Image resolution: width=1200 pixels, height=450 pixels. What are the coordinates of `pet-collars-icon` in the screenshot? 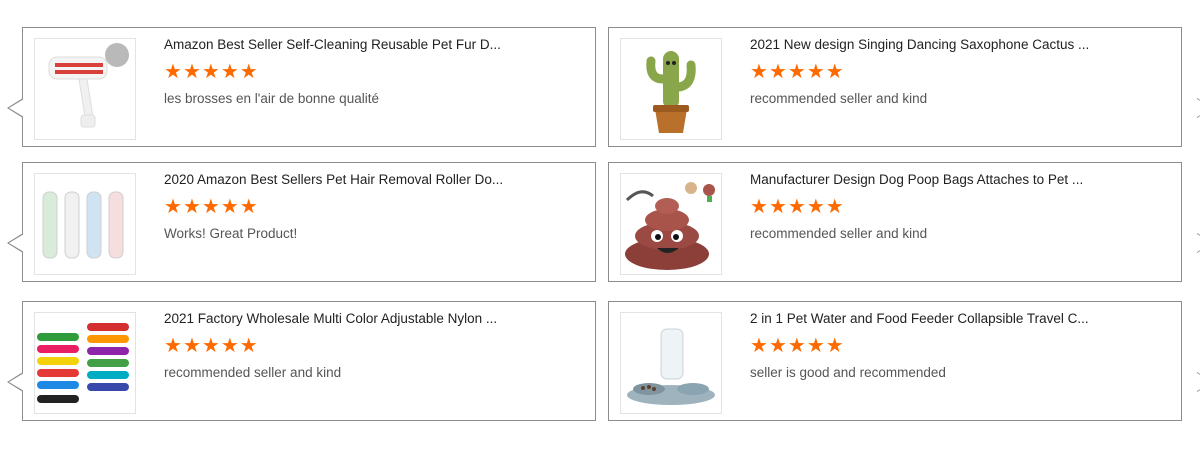 It's located at (83, 363).